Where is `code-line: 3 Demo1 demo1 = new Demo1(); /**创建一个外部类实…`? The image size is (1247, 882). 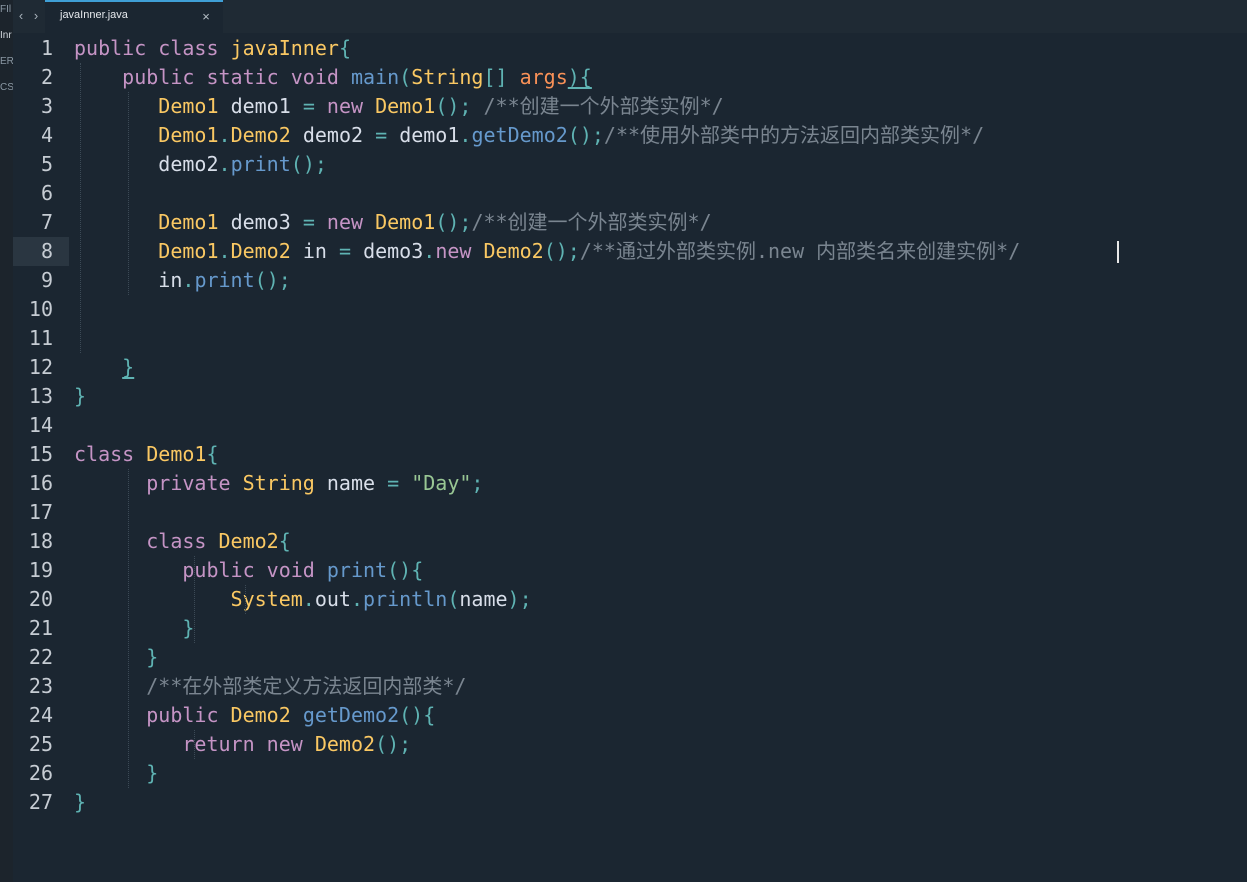 code-line: 3 Demo1 demo1 = new Demo1(); /**创建一个外部类实… is located at coordinates (630, 106).